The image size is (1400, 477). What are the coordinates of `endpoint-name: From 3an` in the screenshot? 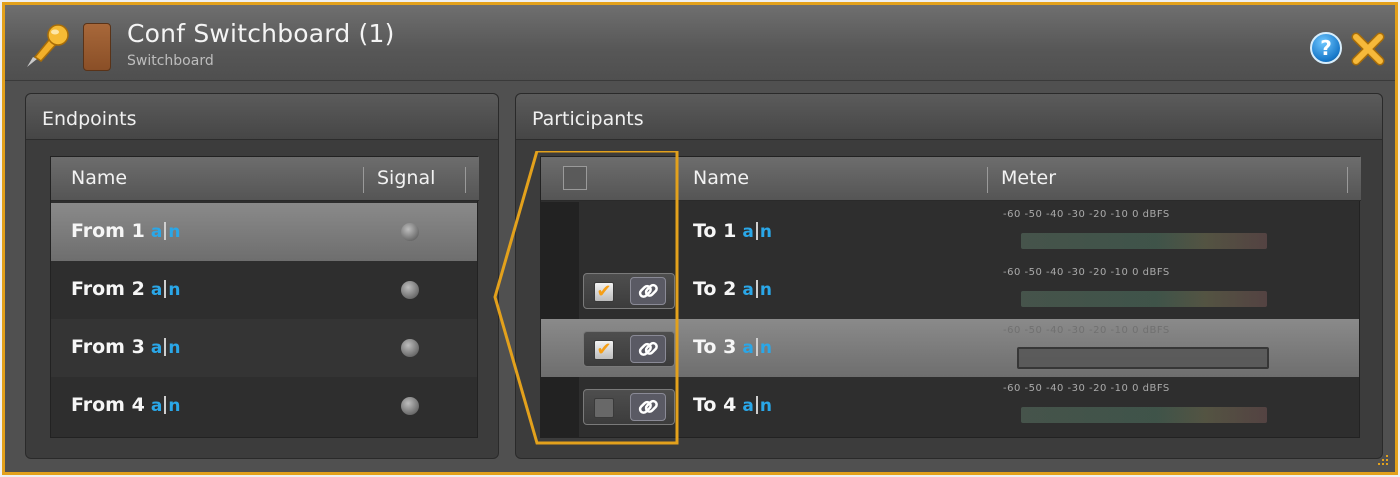 It's located at (126, 347).